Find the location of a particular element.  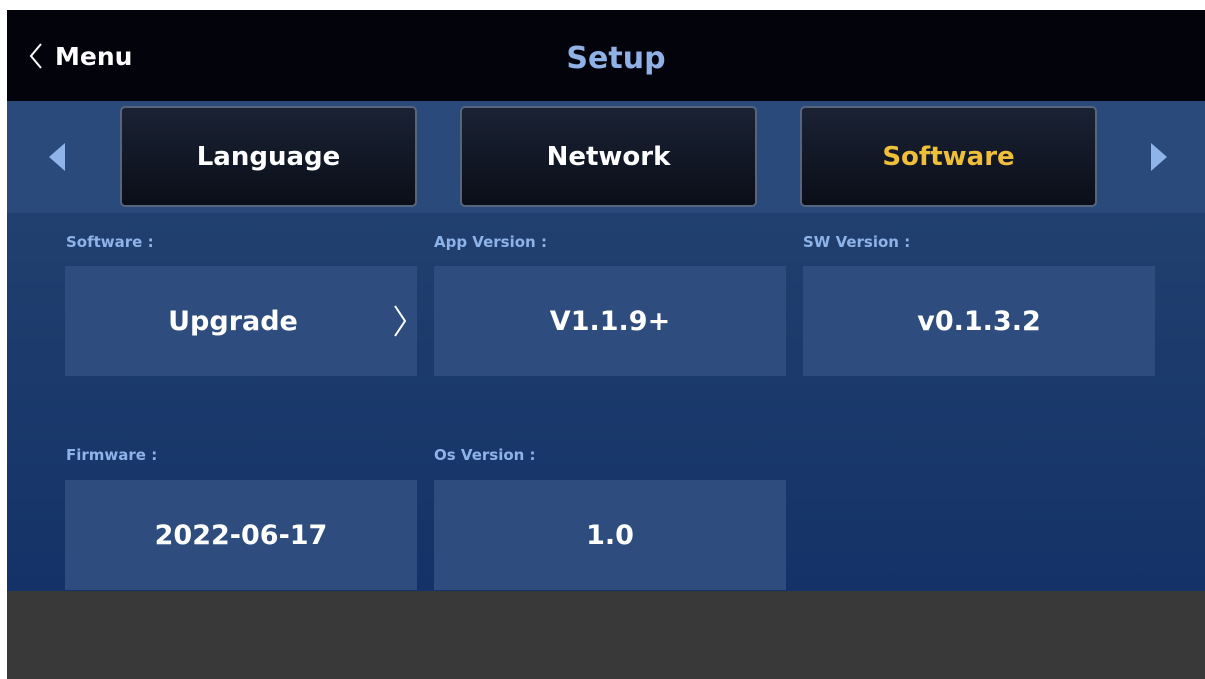

next-tab-button is located at coordinates (1159, 157).